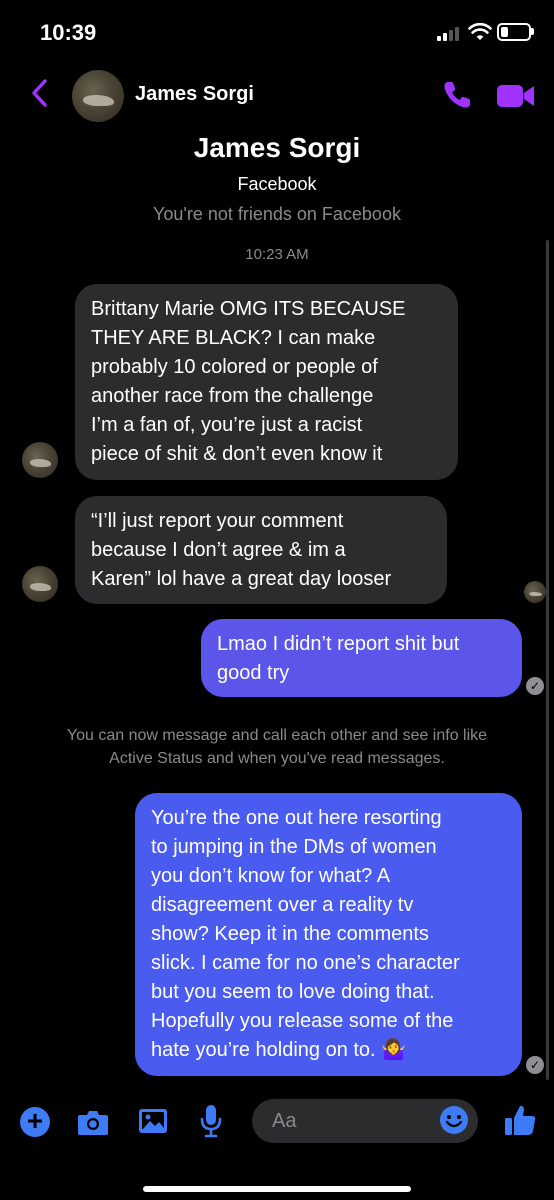 The width and height of the screenshot is (554, 1200). Describe the element at coordinates (284, 1121) in the screenshot. I see `message-input-placeholder: Aa` at that location.